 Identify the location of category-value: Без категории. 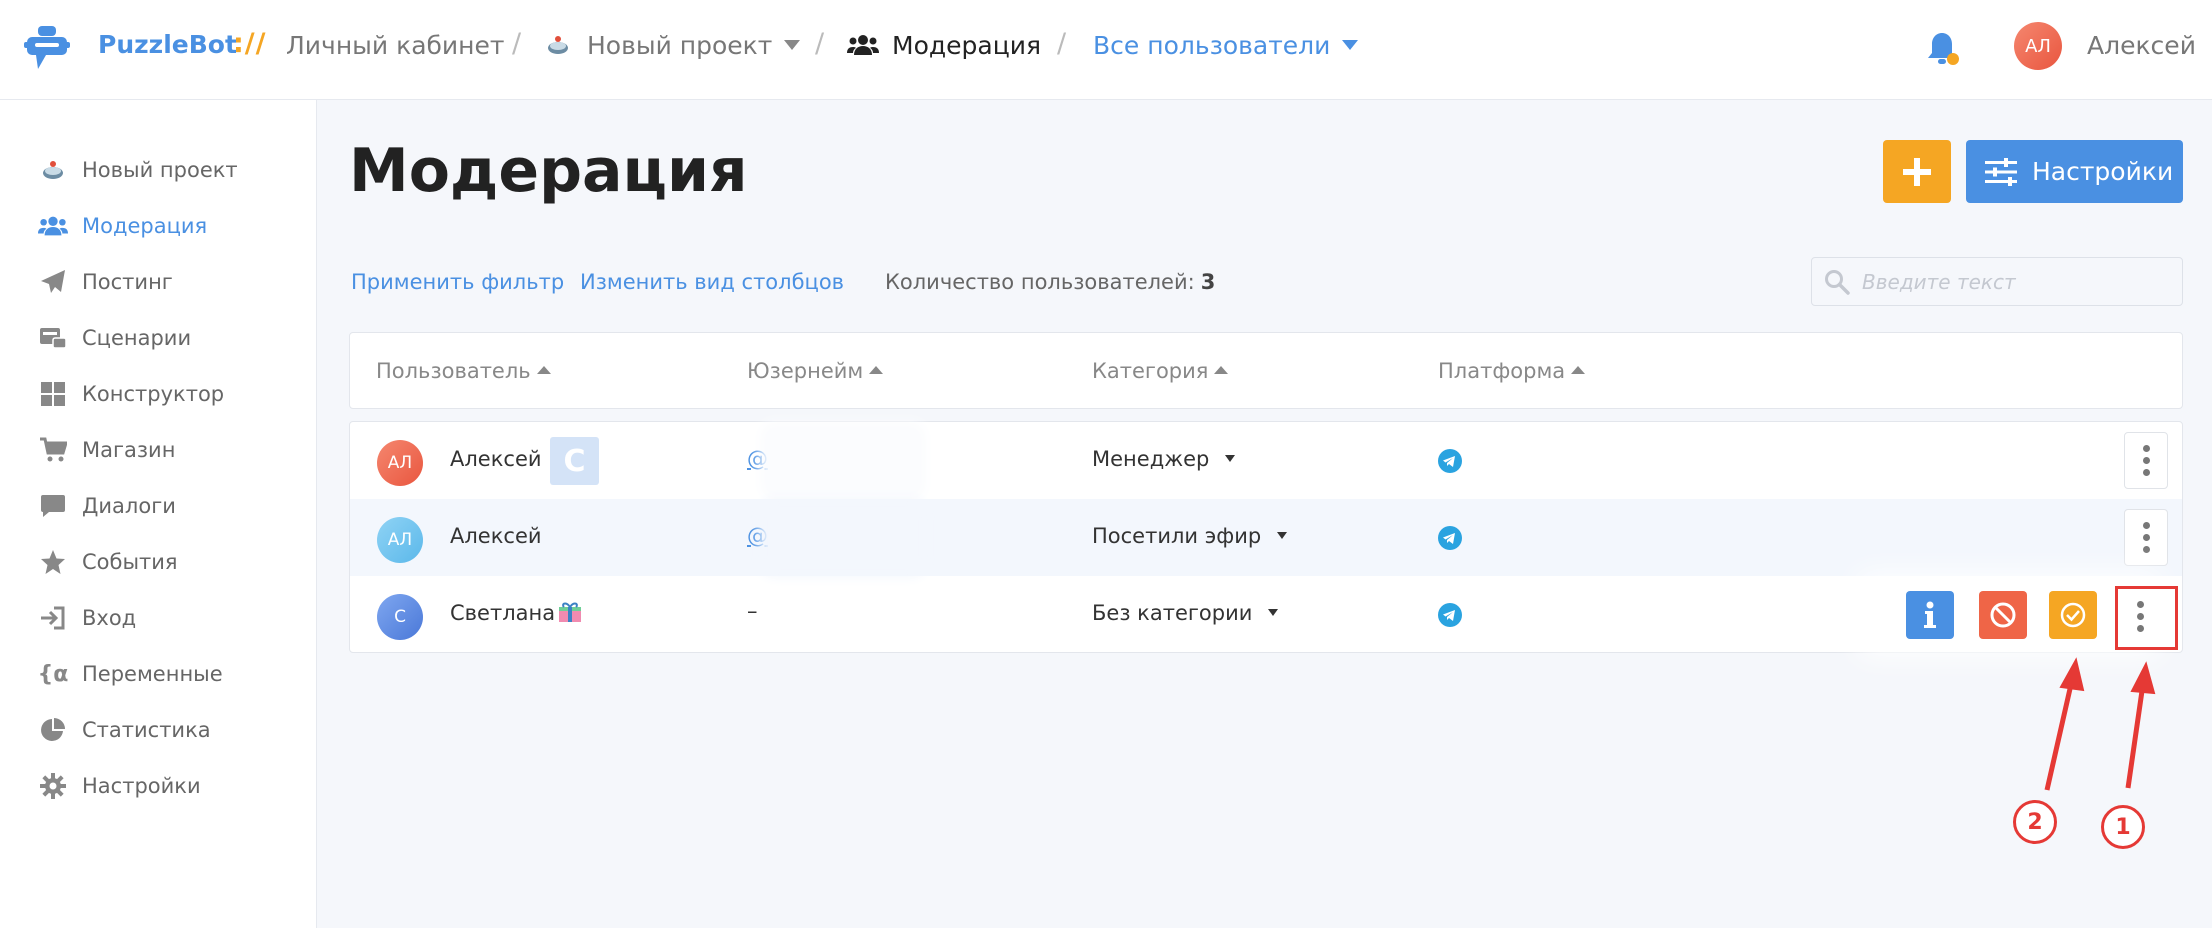
(1172, 613).